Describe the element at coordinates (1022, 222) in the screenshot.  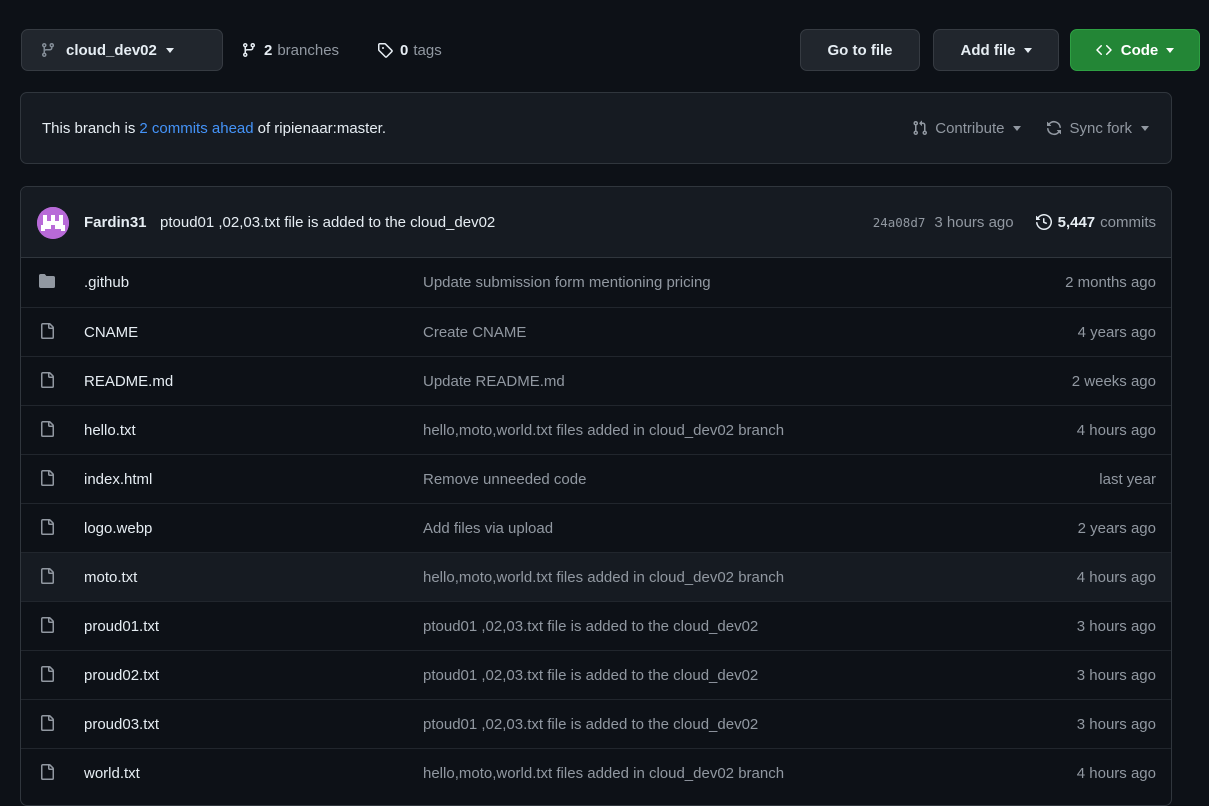
I see `commit-meta: 24a08d7 3 hours ago 5,447 commits` at that location.